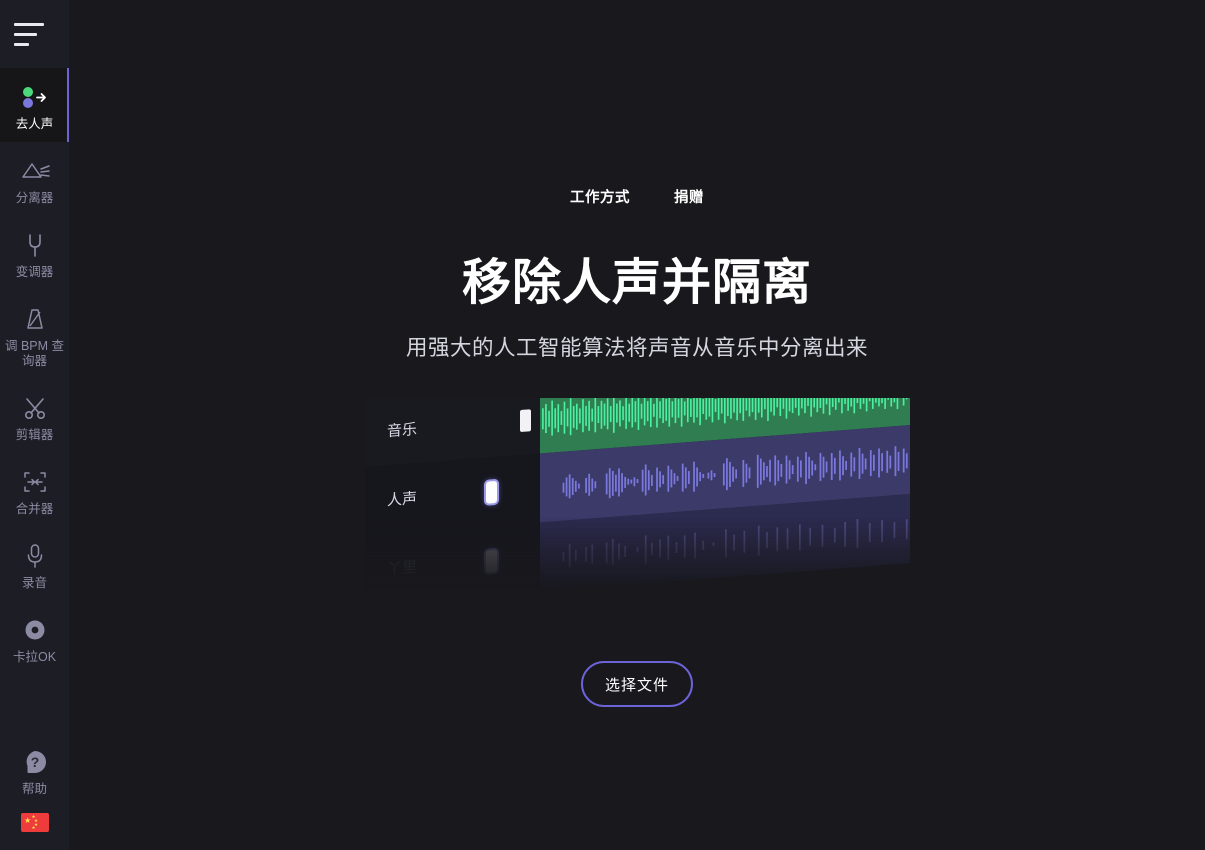 The width and height of the screenshot is (1205, 850). Describe the element at coordinates (34, 509) in the screenshot. I see `sidebar-item-label: 合并器` at that location.